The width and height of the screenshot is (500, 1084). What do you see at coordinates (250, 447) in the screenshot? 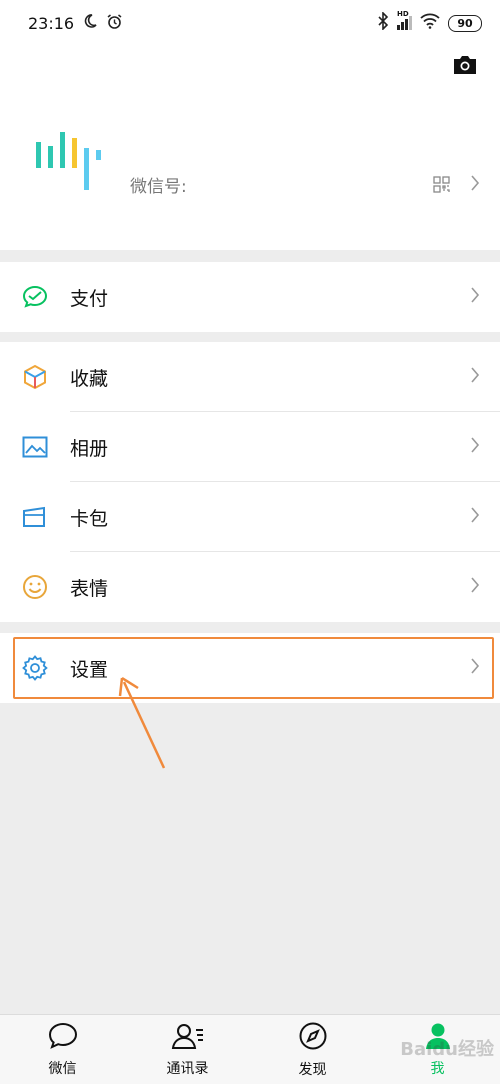
I see `menu-item-album: 相册` at bounding box center [250, 447].